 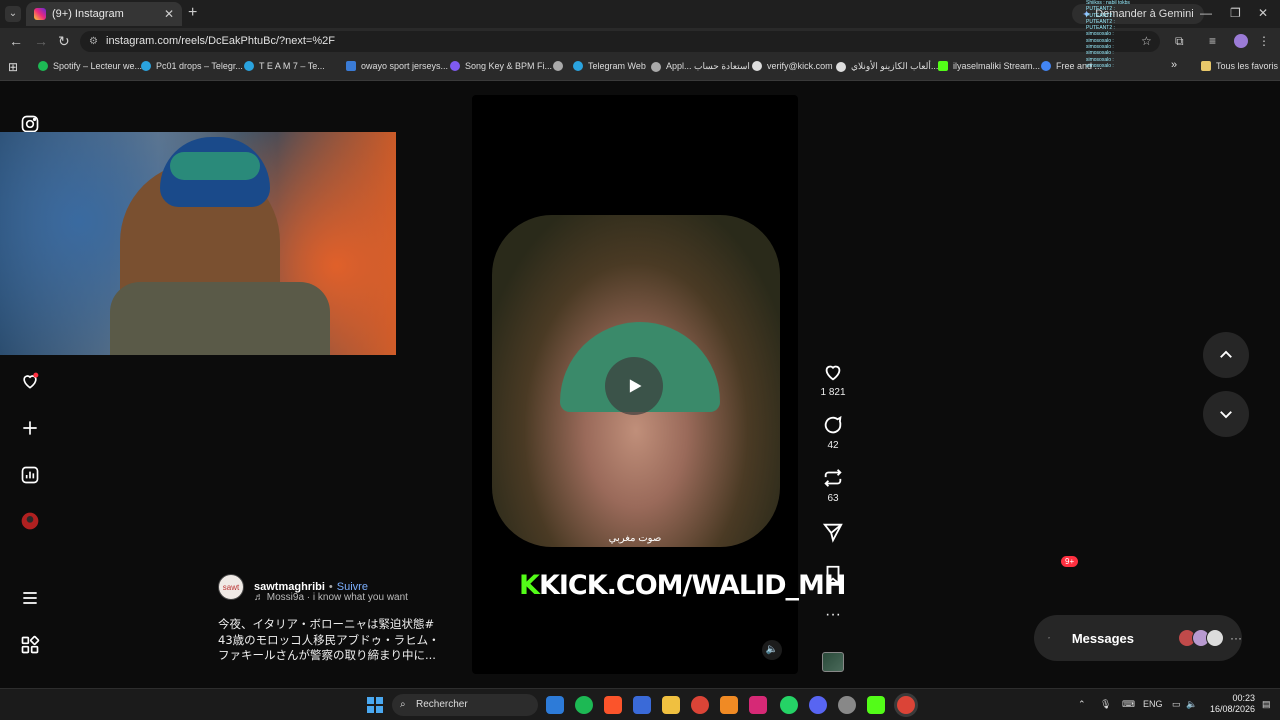 What do you see at coordinates (465, 705) in the screenshot?
I see `taskbar-search-input: ⌕ Rechercher` at bounding box center [465, 705].